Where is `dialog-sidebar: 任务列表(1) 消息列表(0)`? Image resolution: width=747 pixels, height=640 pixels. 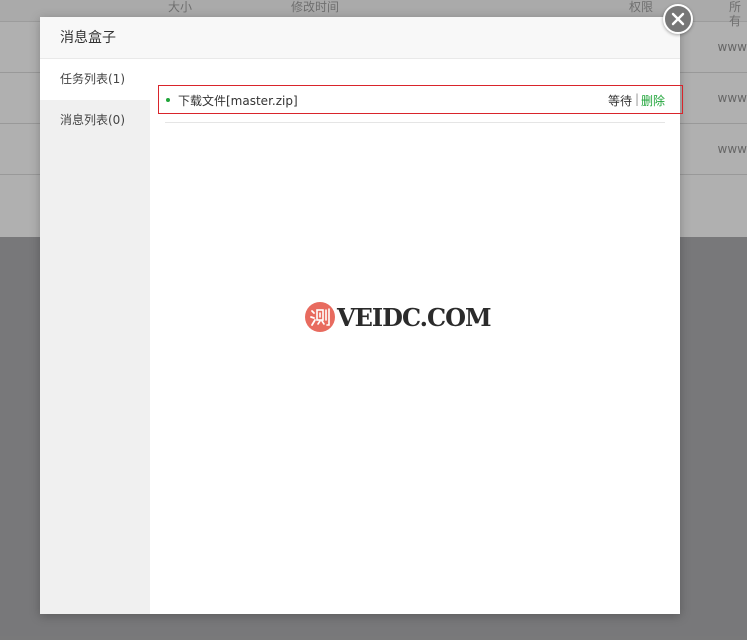 dialog-sidebar: 任务列表(1) 消息列表(0) is located at coordinates (95, 336).